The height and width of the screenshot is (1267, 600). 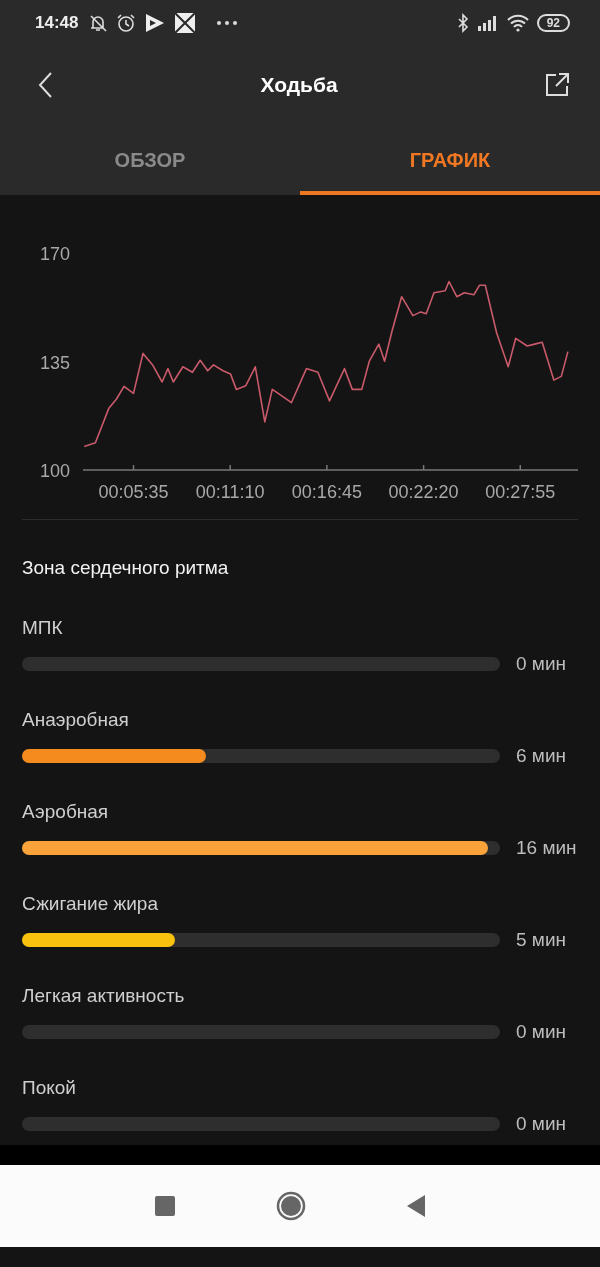 I want to click on page-title: Ходьба, so click(x=299, y=85).